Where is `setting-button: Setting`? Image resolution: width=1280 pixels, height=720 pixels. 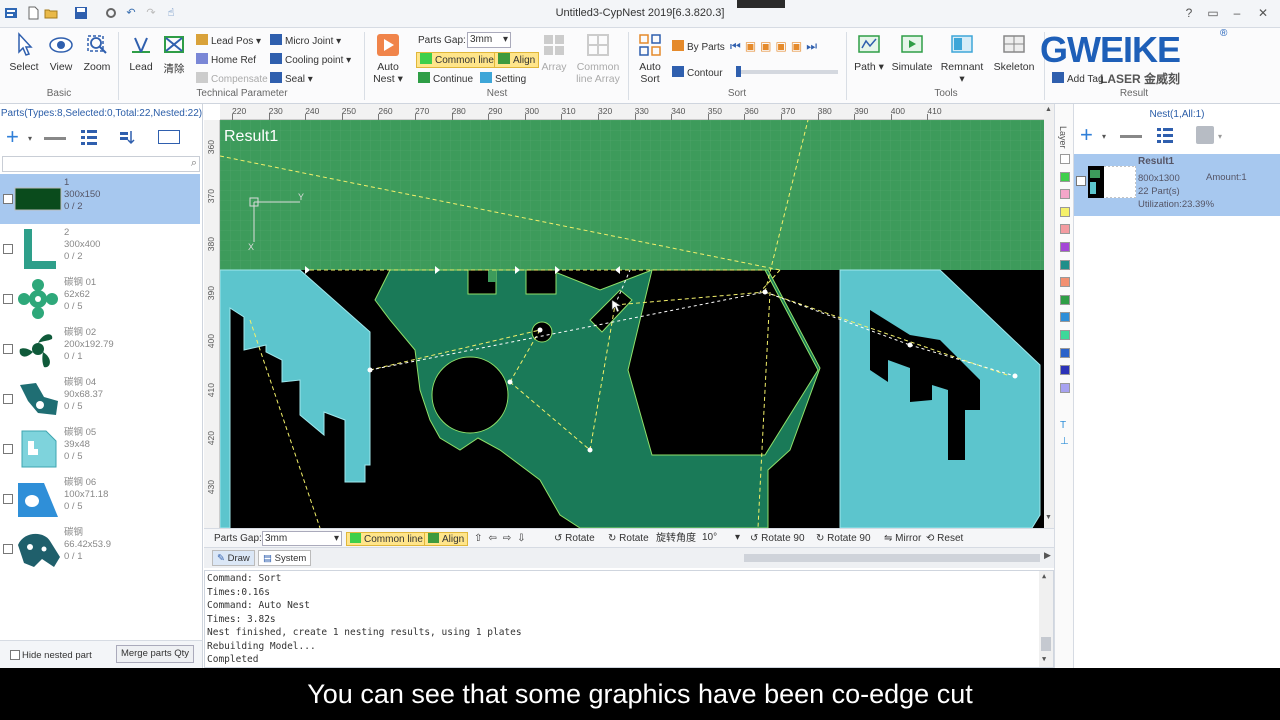 setting-button: Setting is located at coordinates (503, 80).